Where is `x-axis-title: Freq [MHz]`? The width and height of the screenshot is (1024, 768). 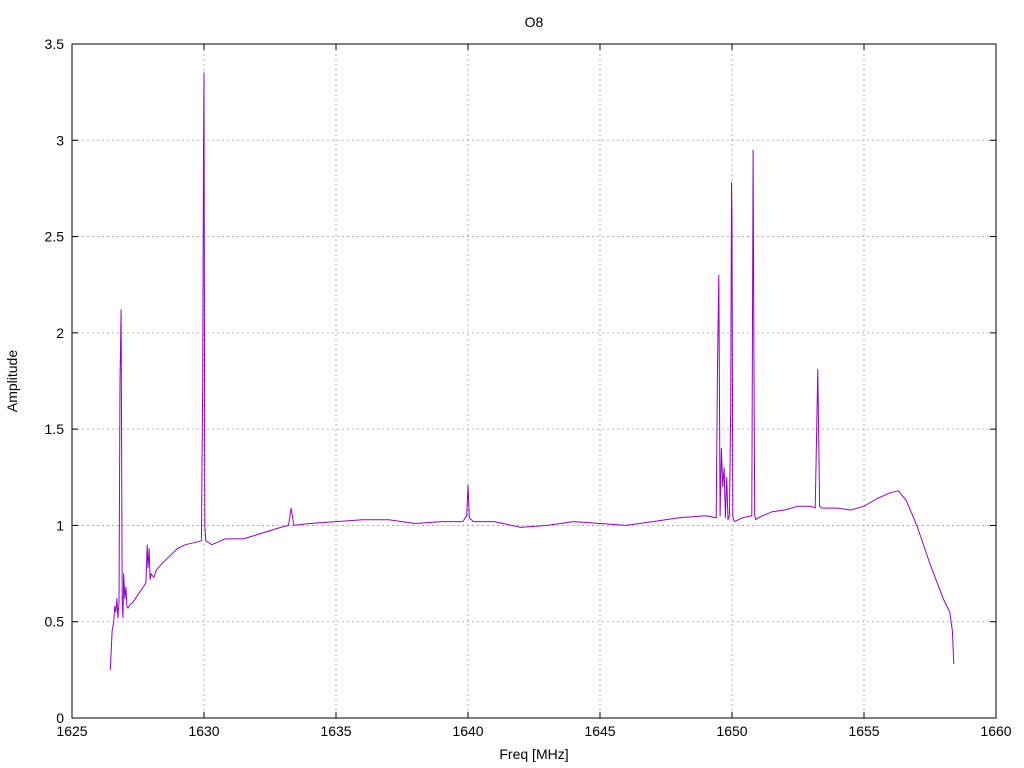
x-axis-title: Freq [MHz] is located at coordinates (533, 754).